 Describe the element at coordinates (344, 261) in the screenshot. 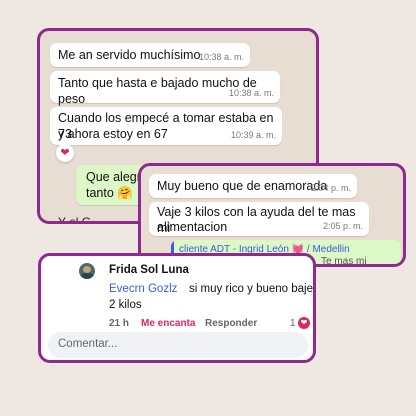

I see `reply-quote-text: Te mas mi` at that location.